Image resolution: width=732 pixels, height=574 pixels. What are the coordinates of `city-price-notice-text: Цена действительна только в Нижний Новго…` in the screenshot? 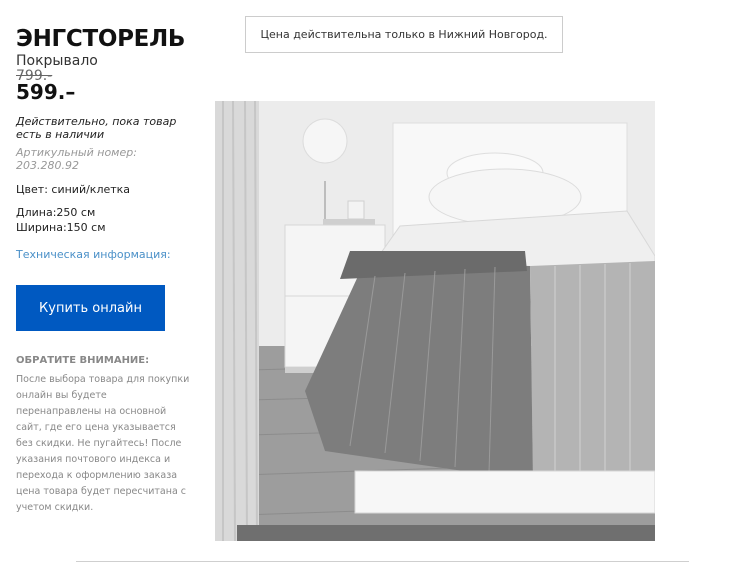 It's located at (404, 34).